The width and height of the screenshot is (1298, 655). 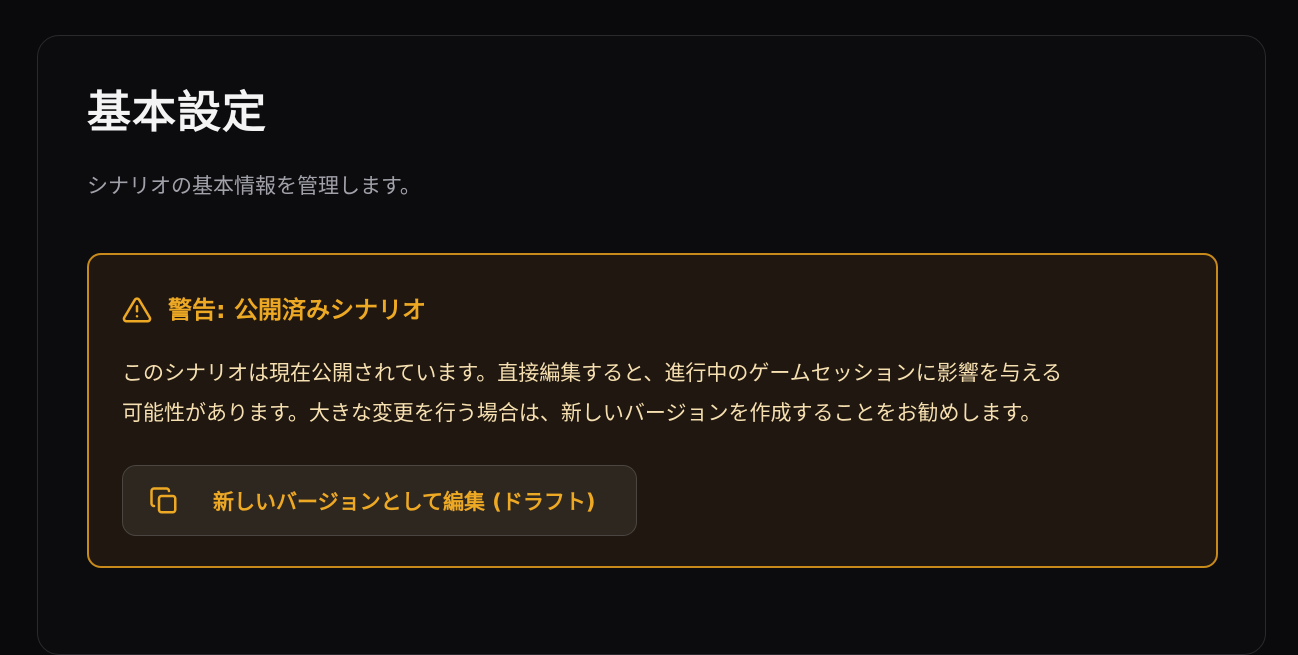 I want to click on copy-icon, so click(x=164, y=501).